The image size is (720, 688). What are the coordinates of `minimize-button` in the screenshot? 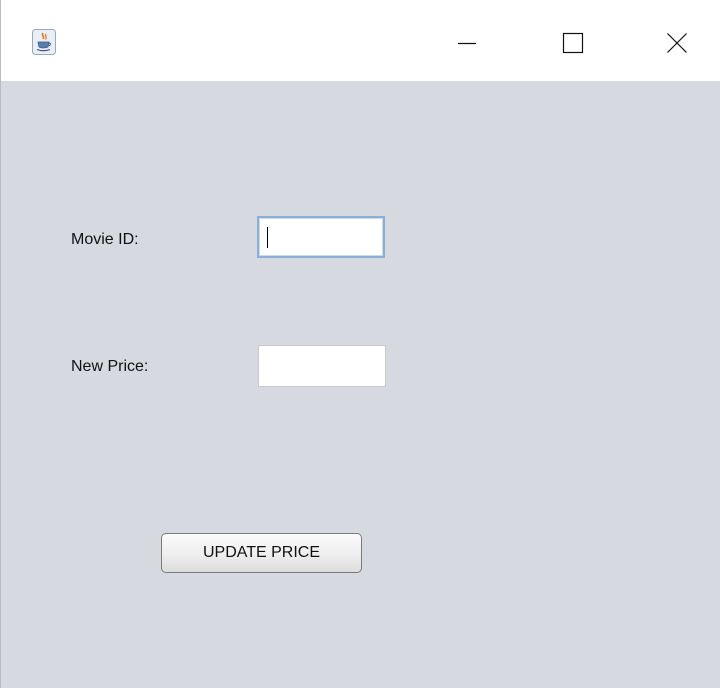 It's located at (467, 43).